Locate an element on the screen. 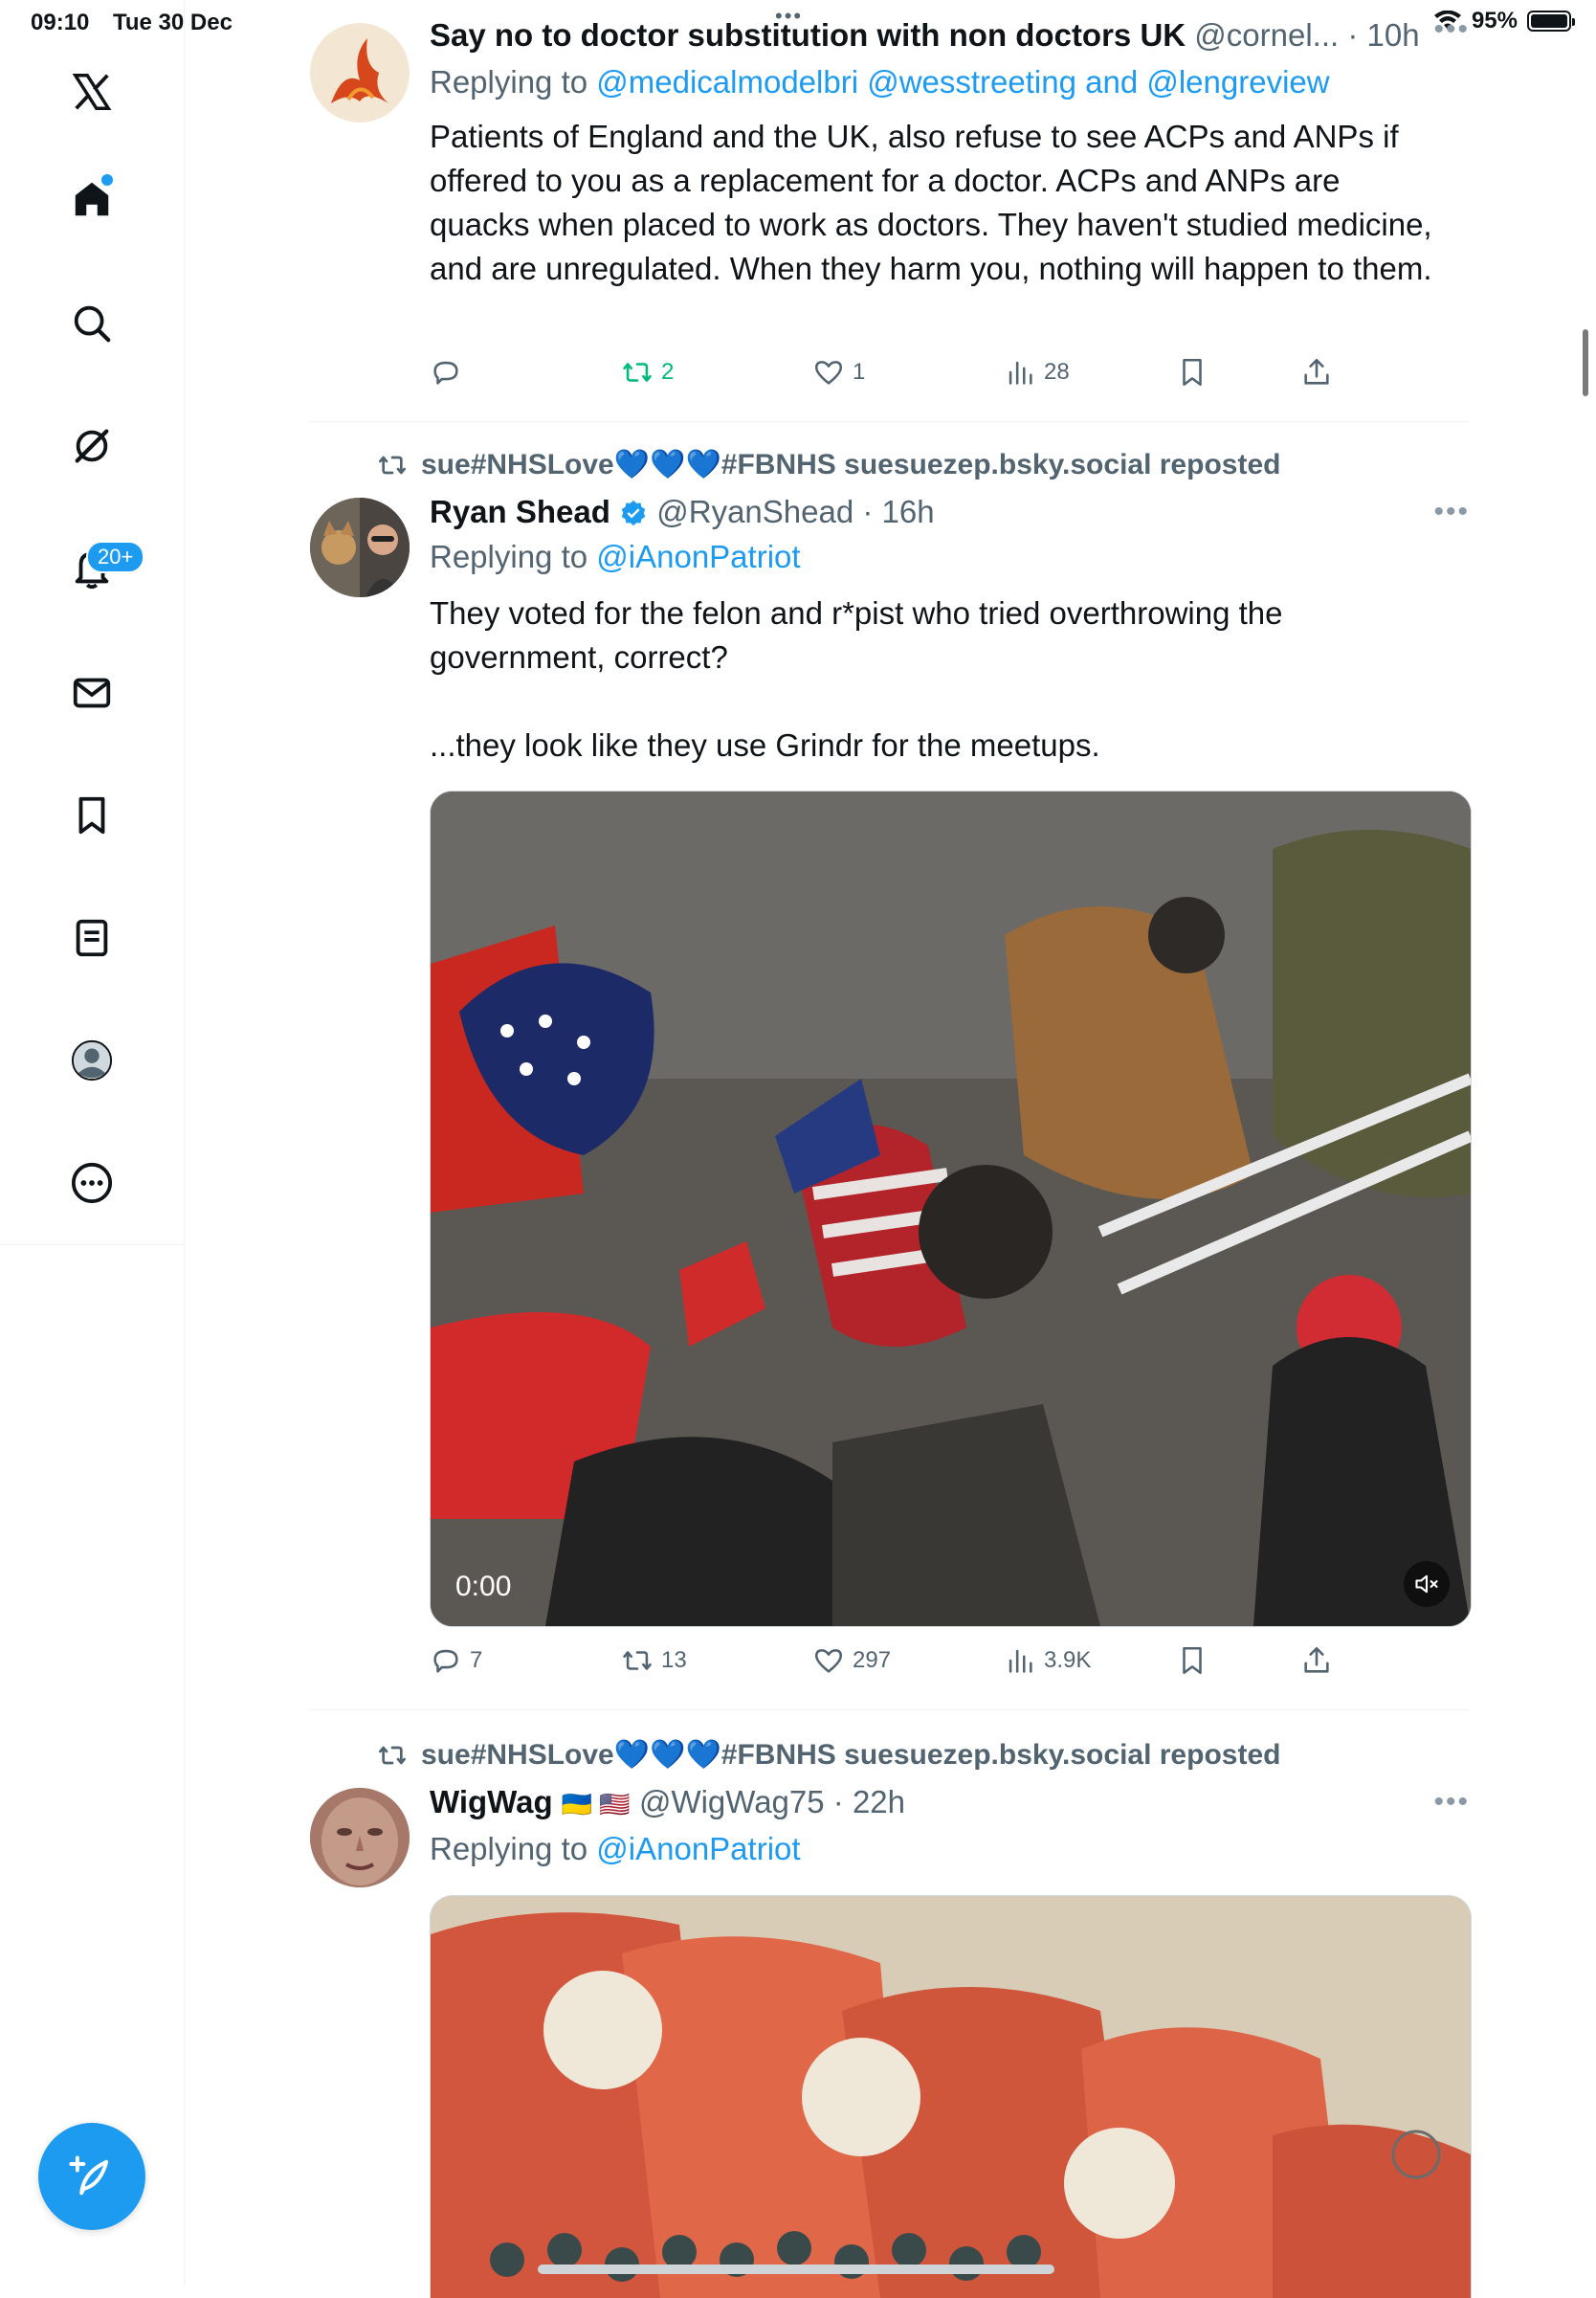  tweet-header: Ryan Shead @RyanShead · 16h is located at coordinates (950, 512).